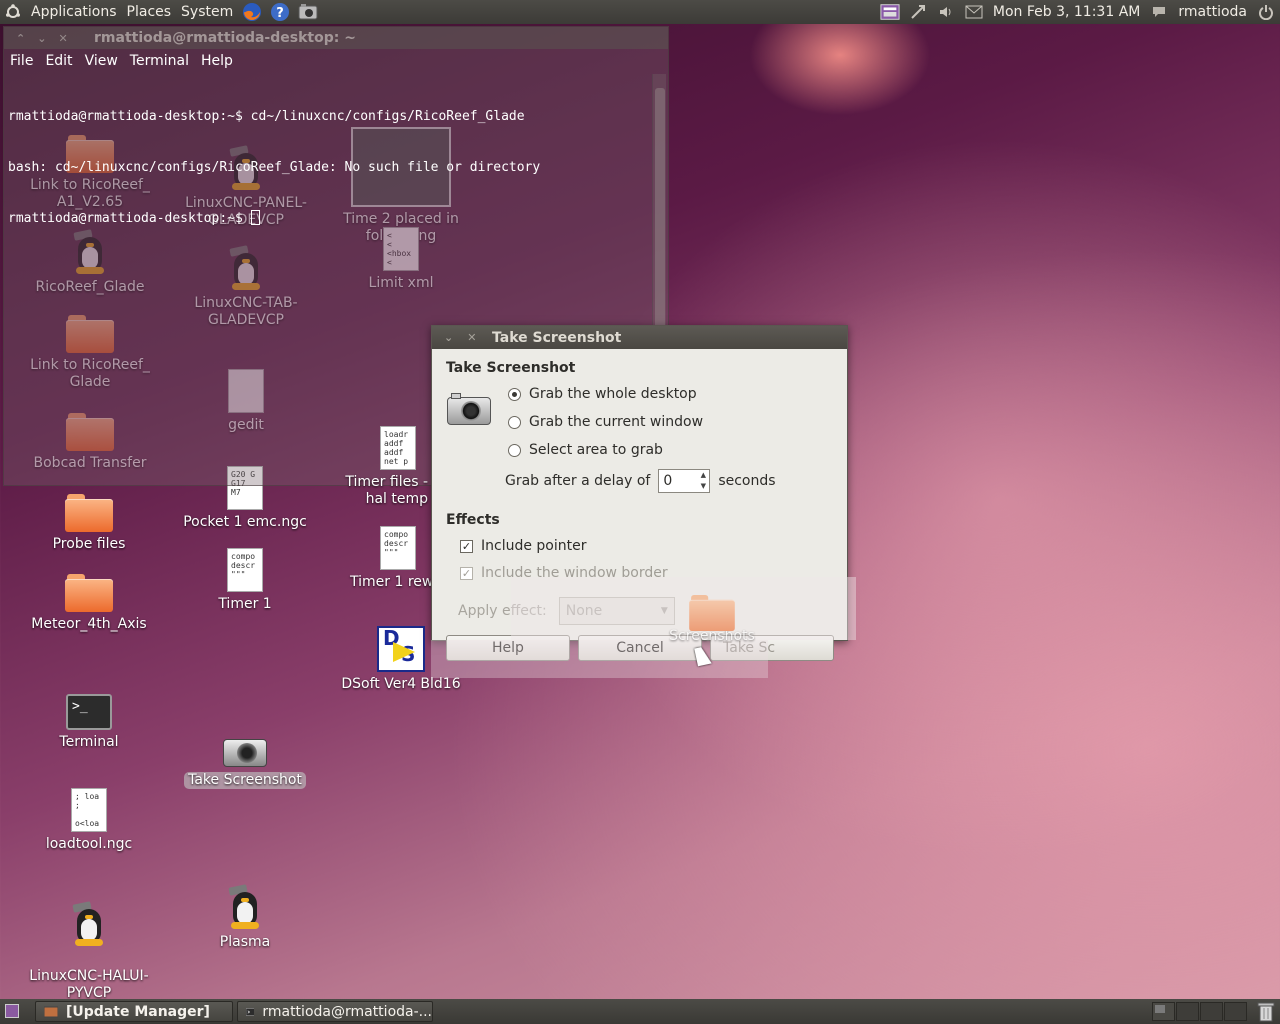  What do you see at coordinates (89, 712) in the screenshot?
I see `terminal-icon: >_` at bounding box center [89, 712].